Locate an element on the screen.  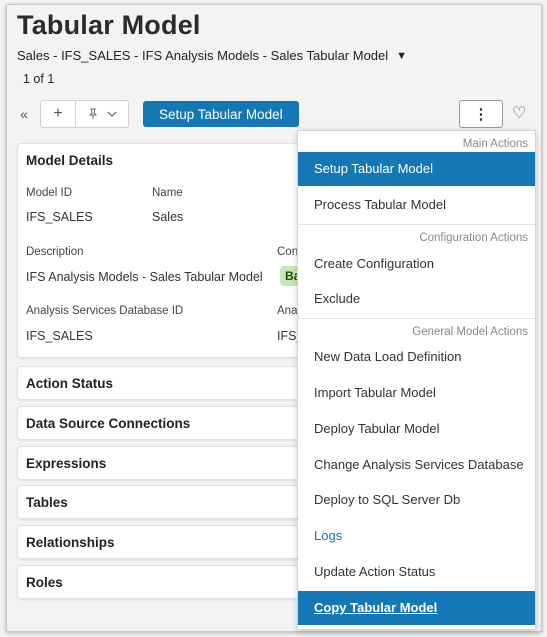
section-title: Relationships is located at coordinates (70, 542).